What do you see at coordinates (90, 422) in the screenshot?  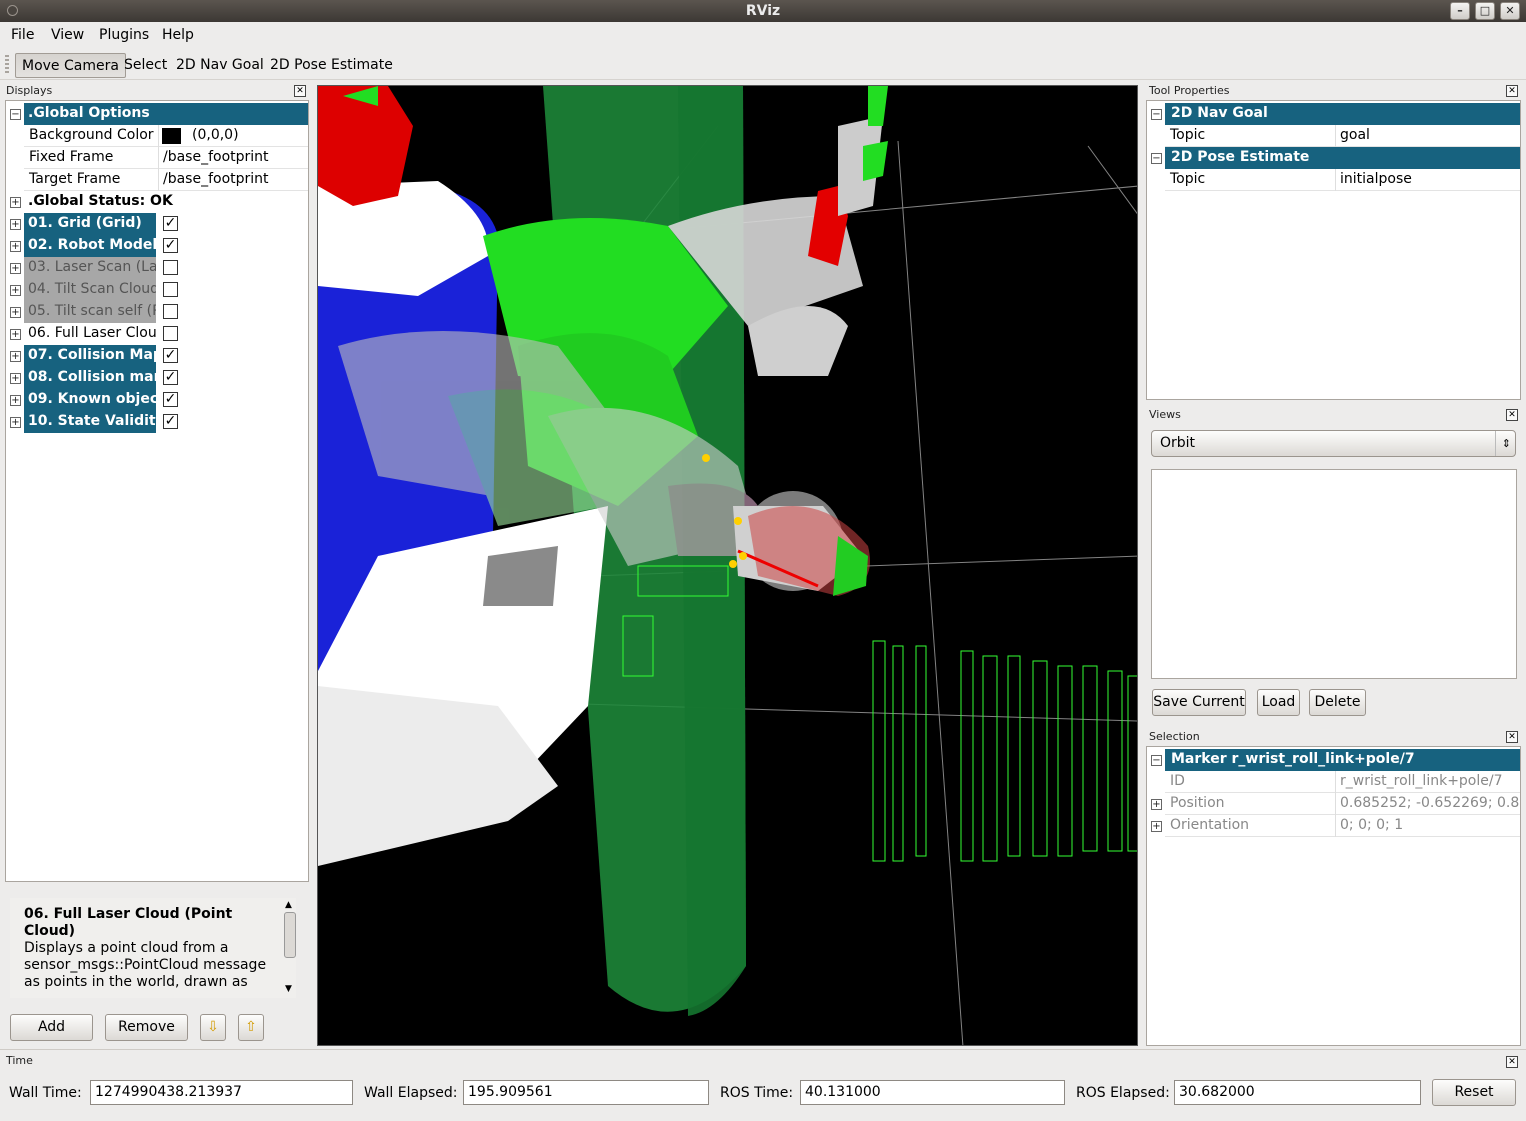 I see `display-item-state-validity: 10. State Validity` at bounding box center [90, 422].